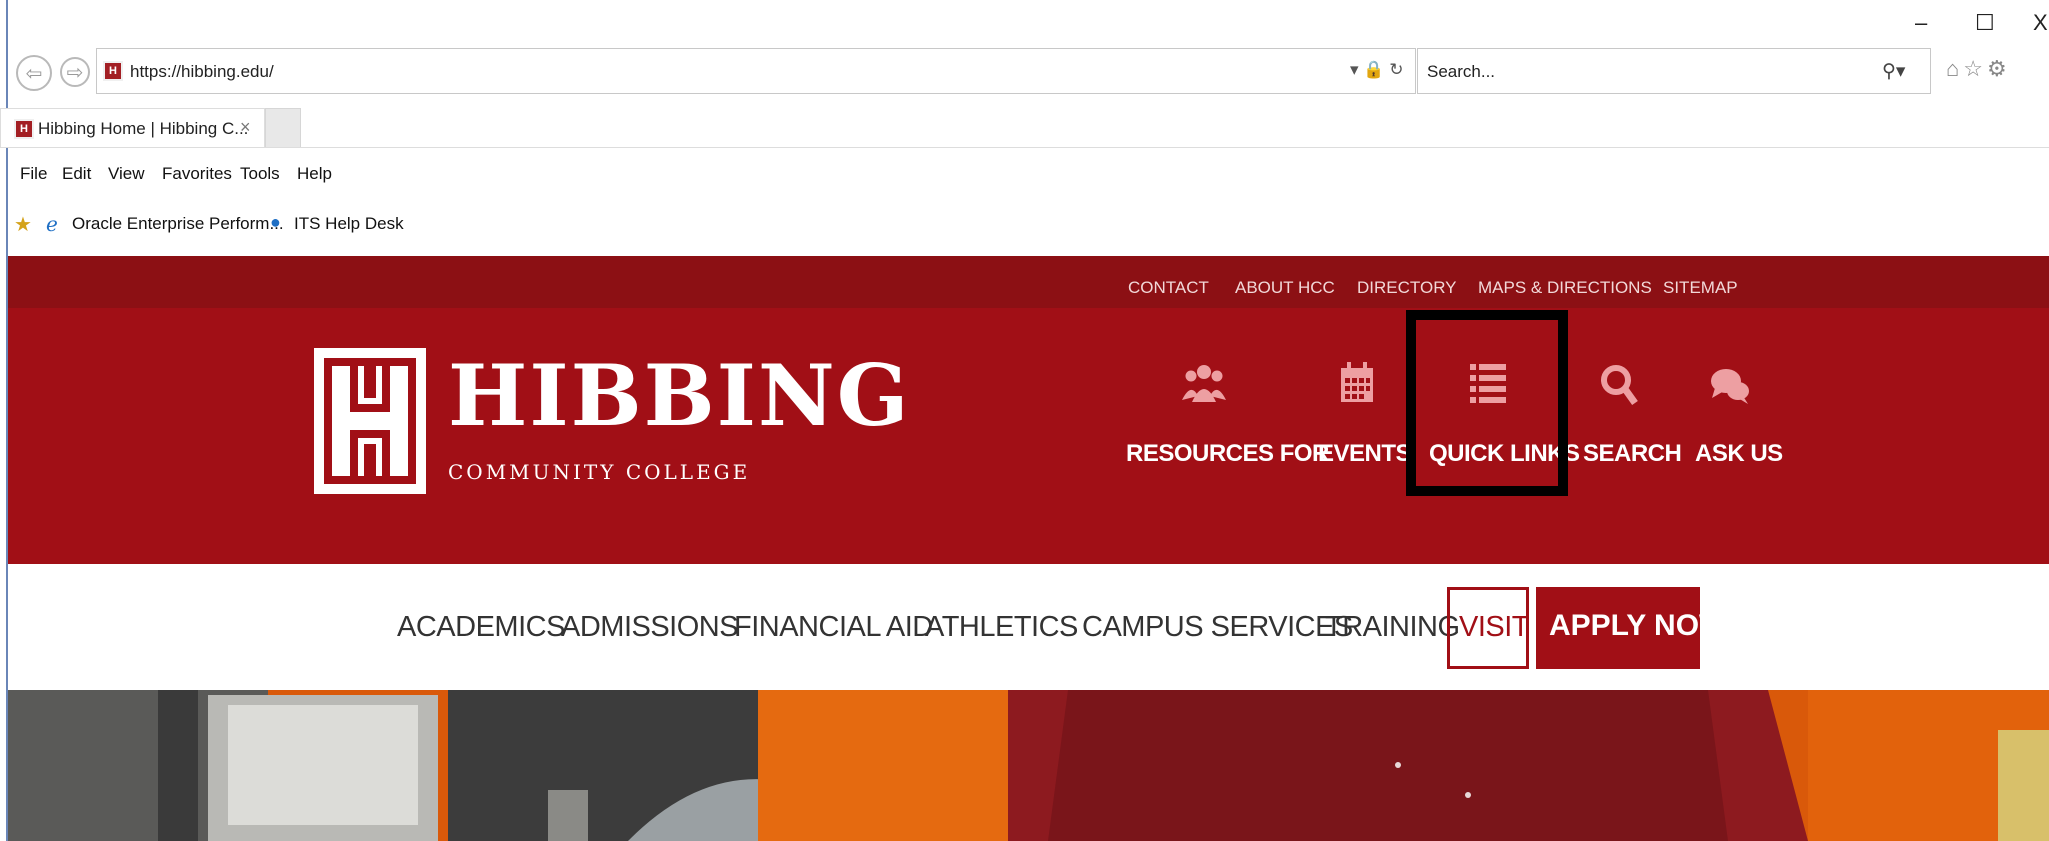 This screenshot has width=2049, height=841. Describe the element at coordinates (1285, 288) in the screenshot. I see `util-link-about: ABOUT HCC` at that location.